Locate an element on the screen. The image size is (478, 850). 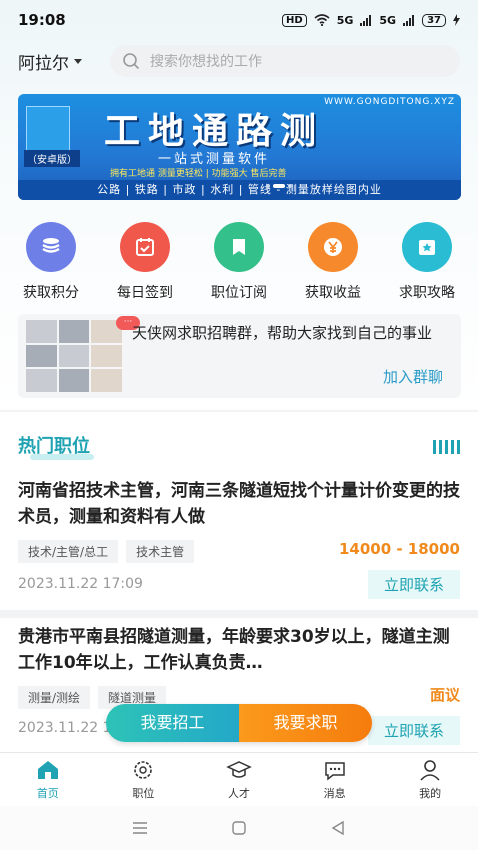
charging-icon is located at coordinates (456, 20).